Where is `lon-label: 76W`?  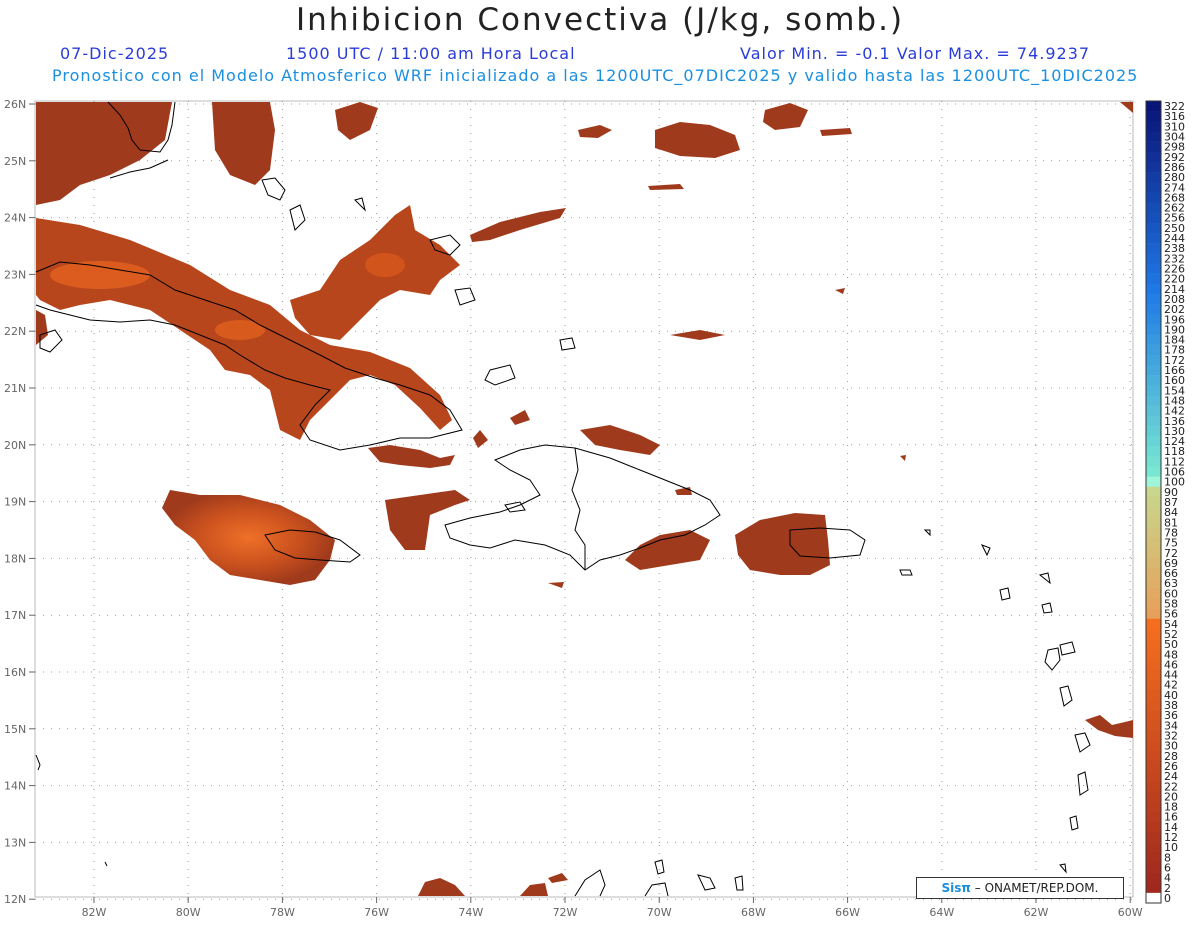
lon-label: 76W is located at coordinates (376, 912).